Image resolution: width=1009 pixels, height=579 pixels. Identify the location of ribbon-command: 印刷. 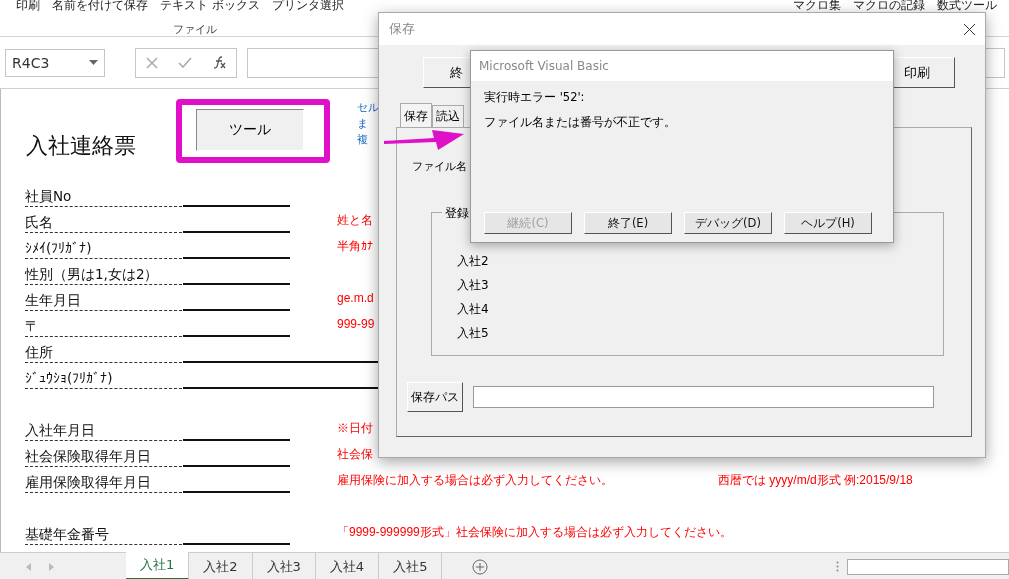
(28, 5).